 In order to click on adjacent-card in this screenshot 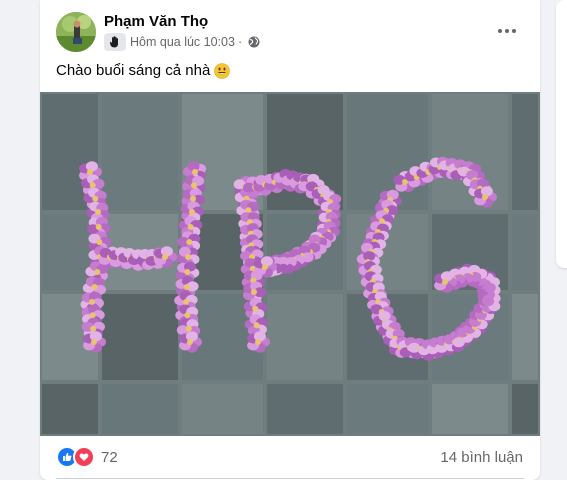, I will do `click(561, 134)`.